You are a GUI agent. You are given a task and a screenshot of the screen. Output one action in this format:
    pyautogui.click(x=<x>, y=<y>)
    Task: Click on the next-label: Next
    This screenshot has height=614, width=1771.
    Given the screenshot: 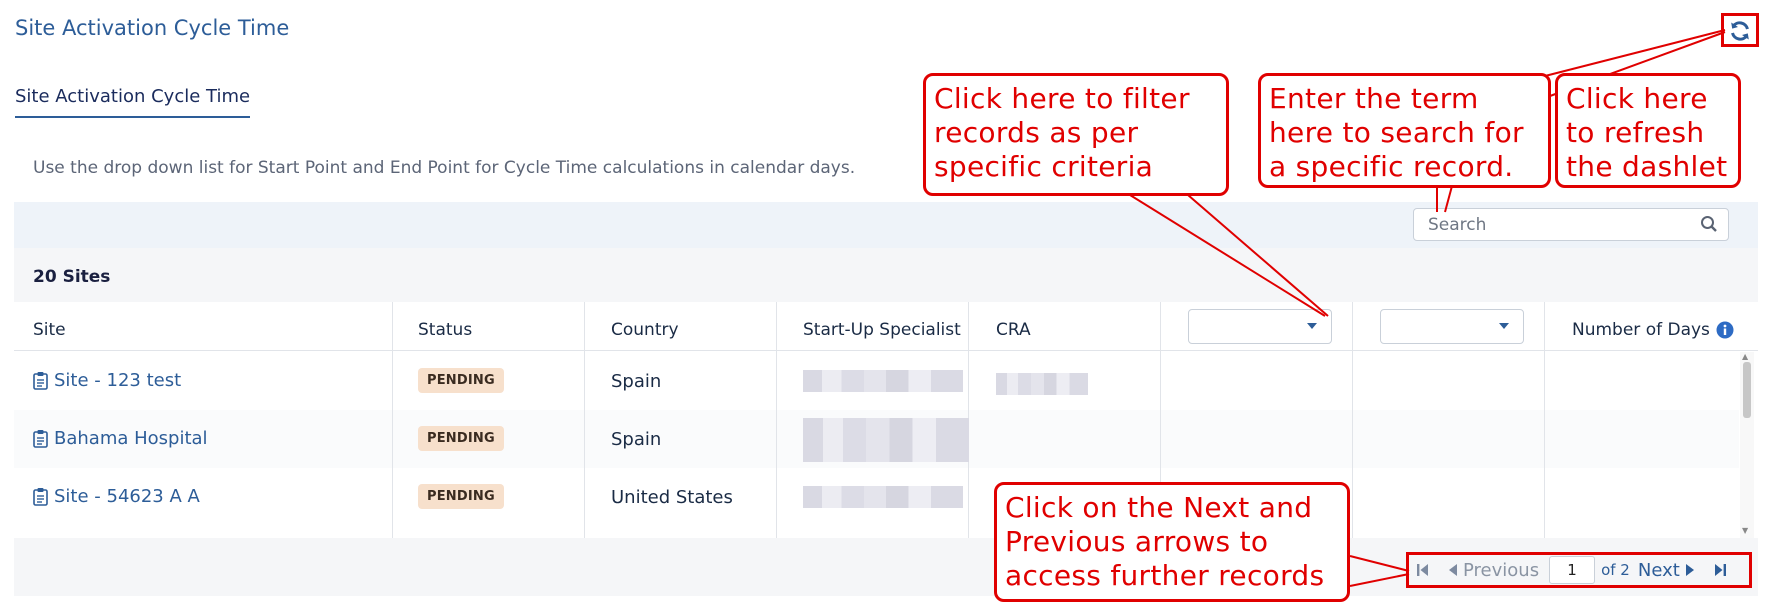 What is the action you would take?
    pyautogui.click(x=1658, y=570)
    